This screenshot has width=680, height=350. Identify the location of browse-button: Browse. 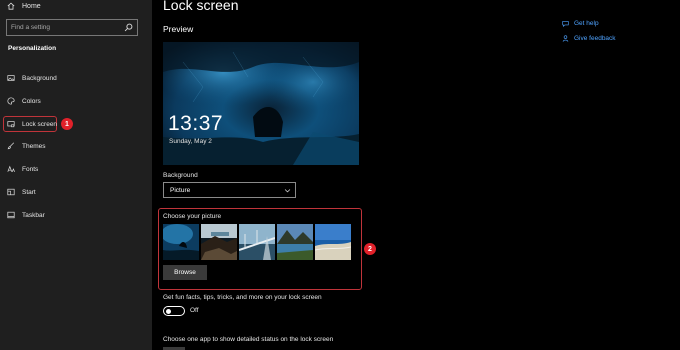
(185, 272).